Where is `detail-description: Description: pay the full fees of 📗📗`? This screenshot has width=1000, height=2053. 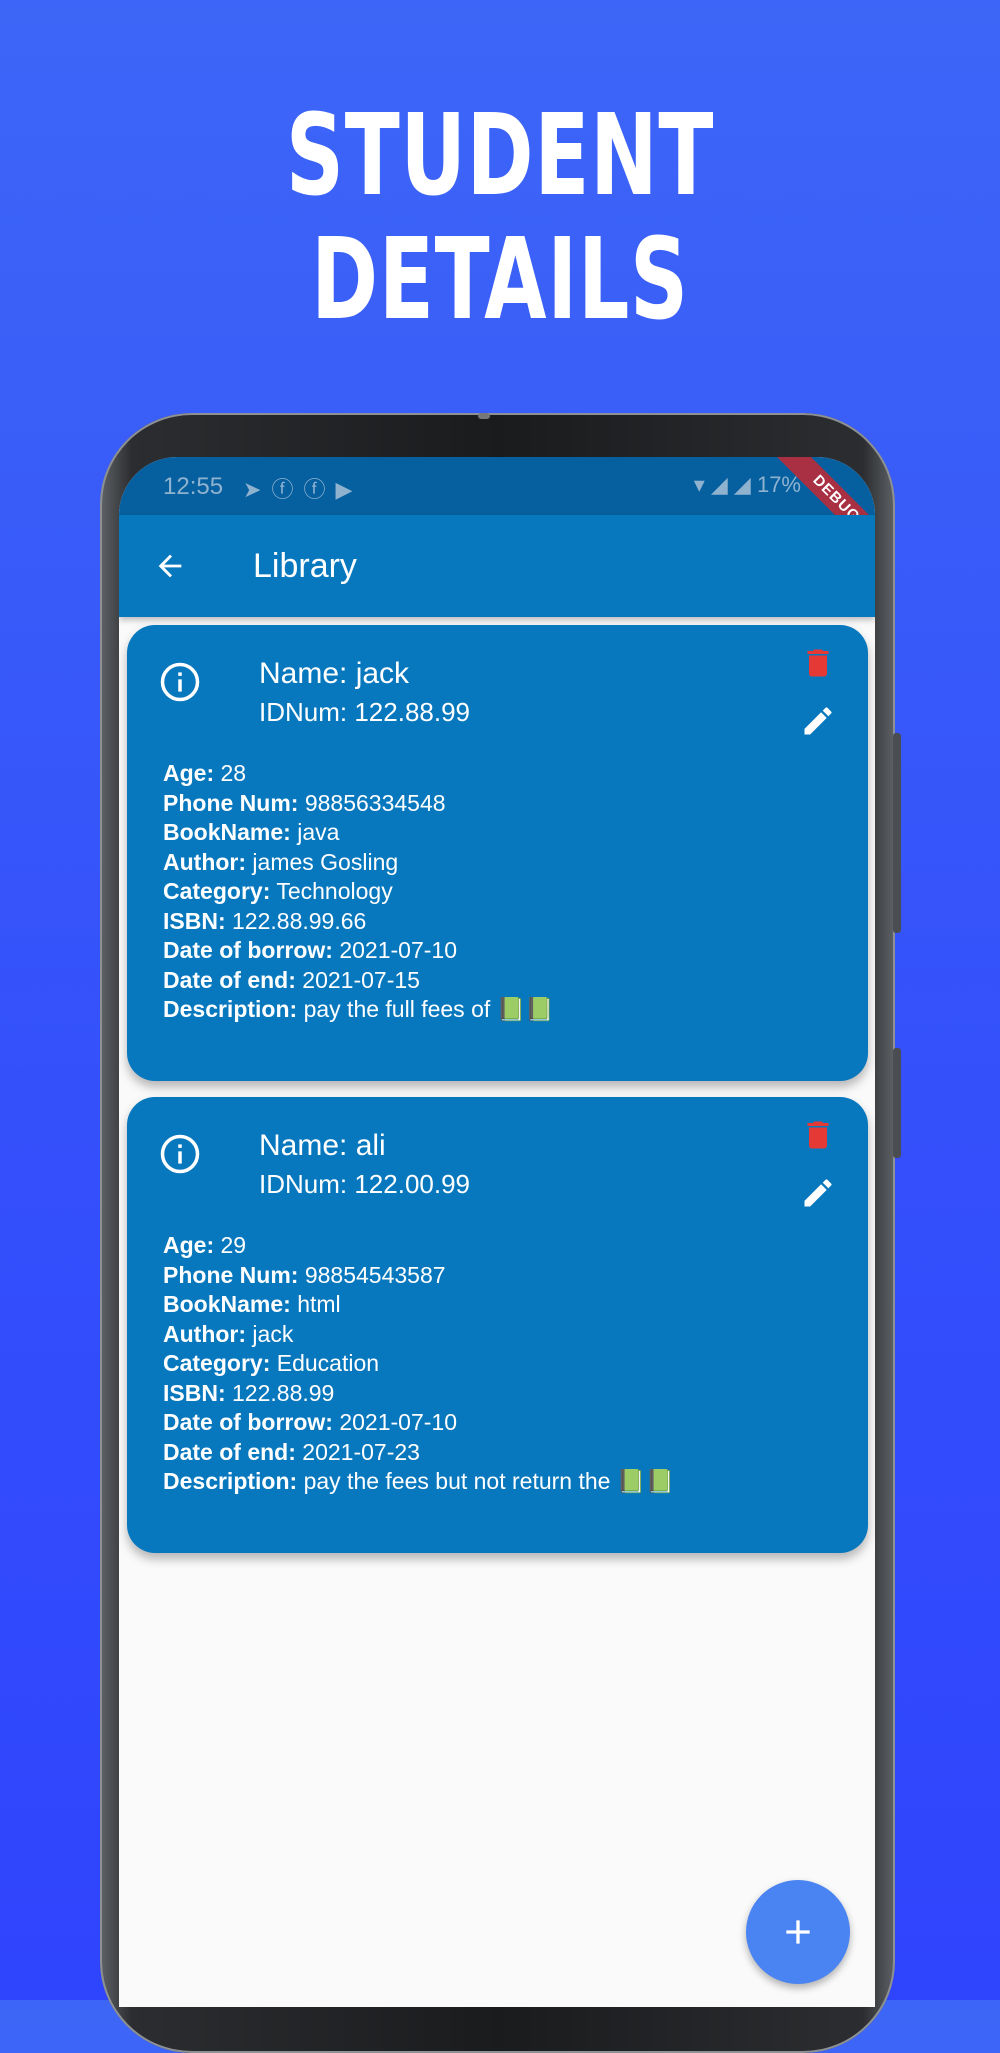 detail-description: Description: pay the full fees of 📗📗 is located at coordinates (358, 1009).